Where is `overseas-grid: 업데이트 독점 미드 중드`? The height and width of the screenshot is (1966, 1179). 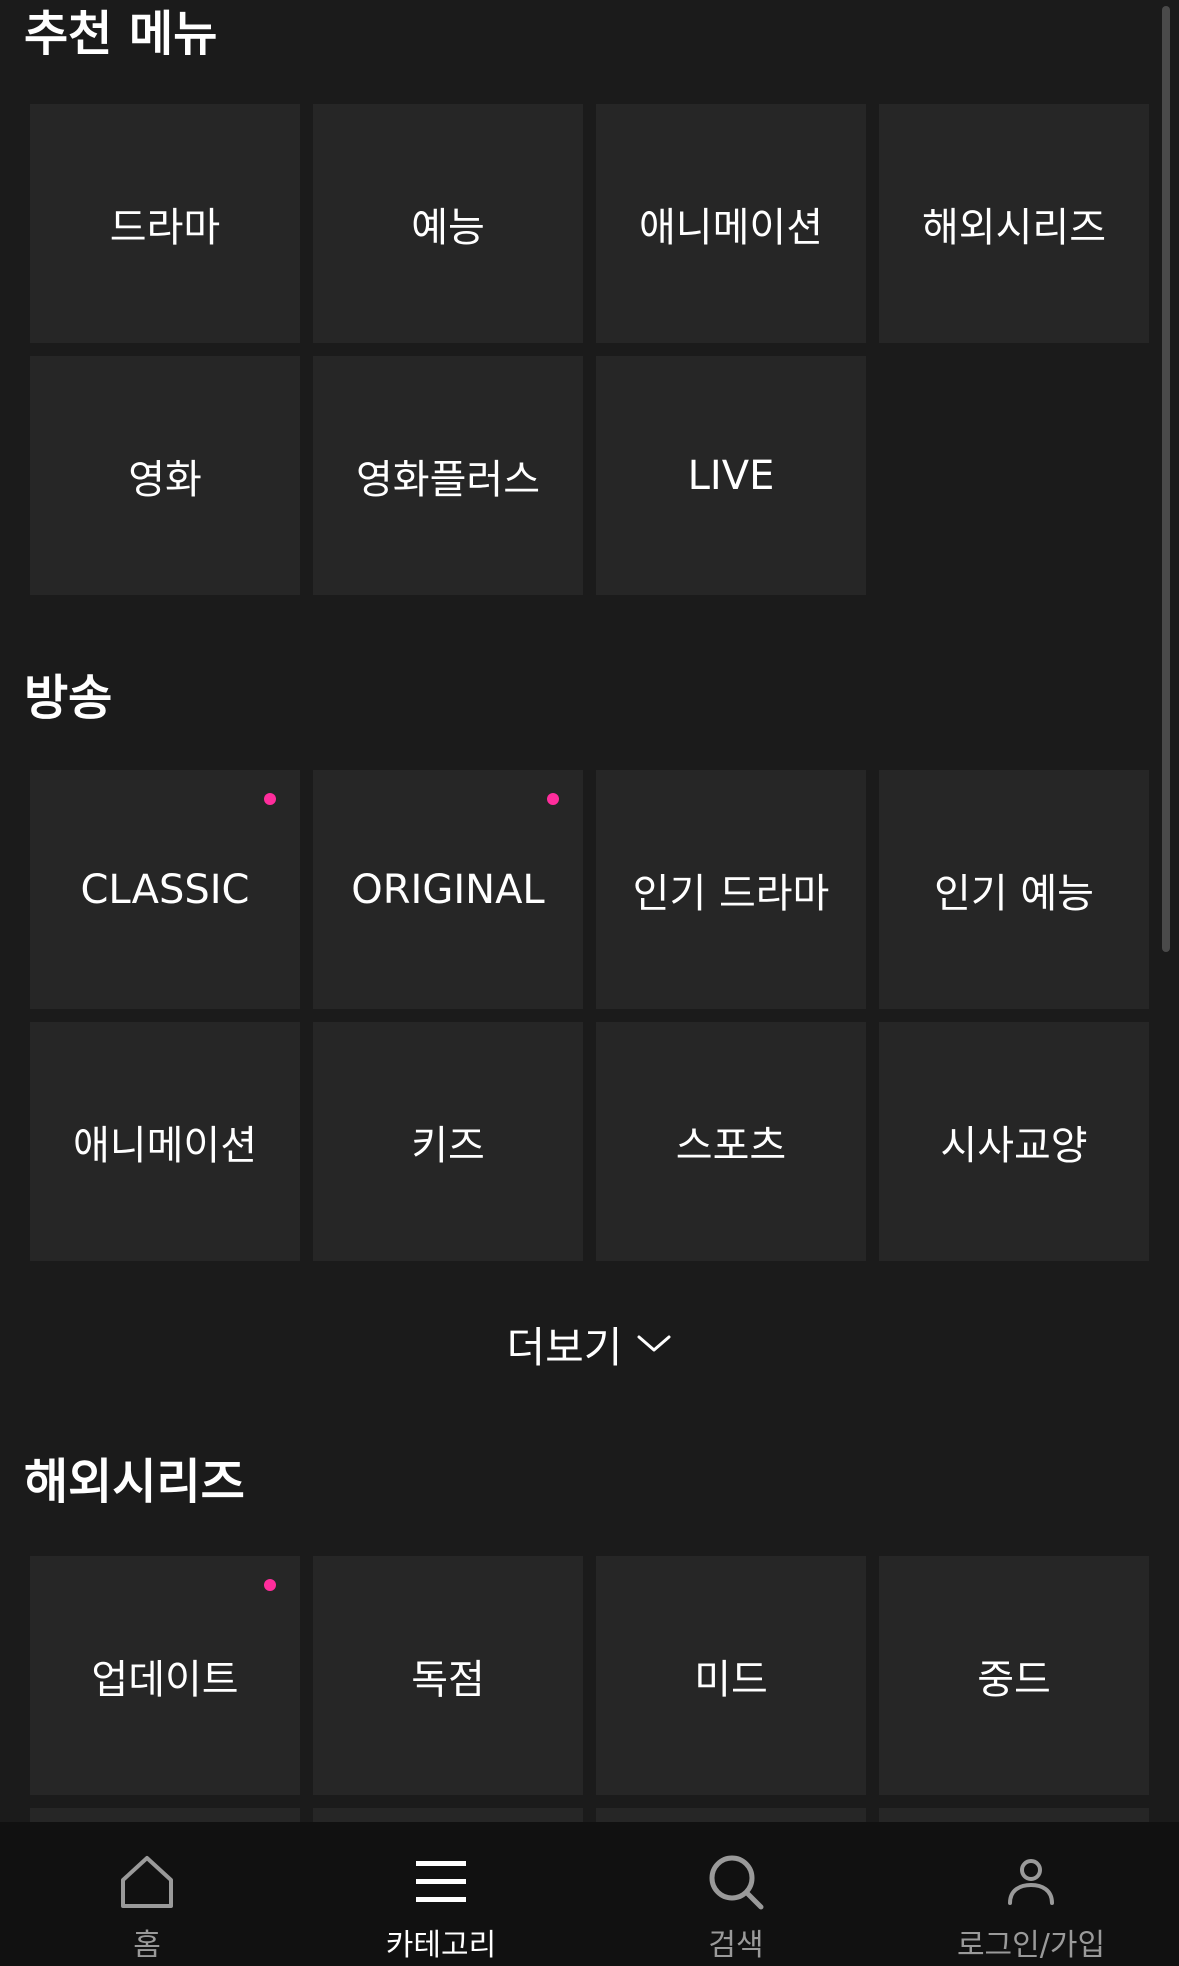
overseas-grid: 업데이트 독점 미드 중드 is located at coordinates (589, 1689).